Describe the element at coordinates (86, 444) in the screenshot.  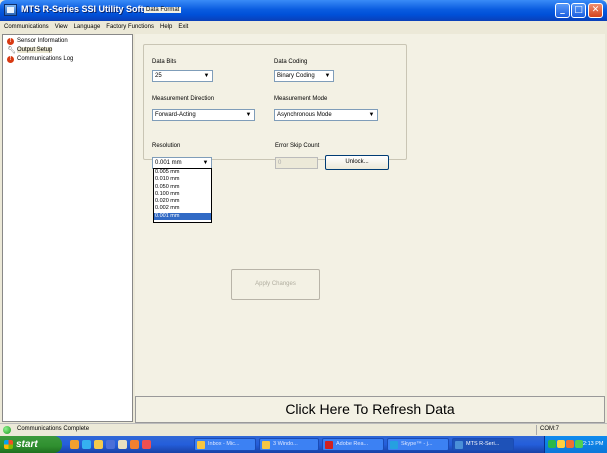
I see `quicklaunch-ie-icon` at that location.